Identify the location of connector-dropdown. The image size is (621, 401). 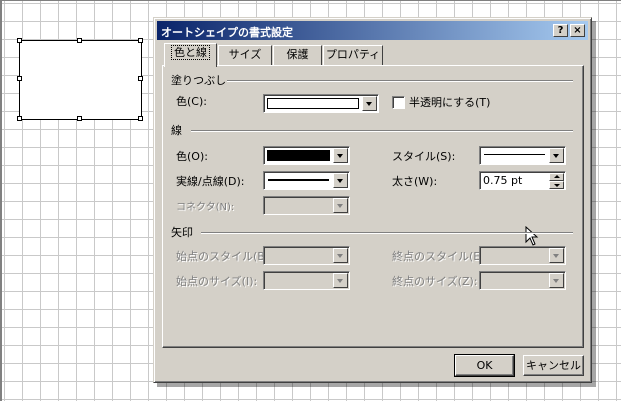
(306, 205).